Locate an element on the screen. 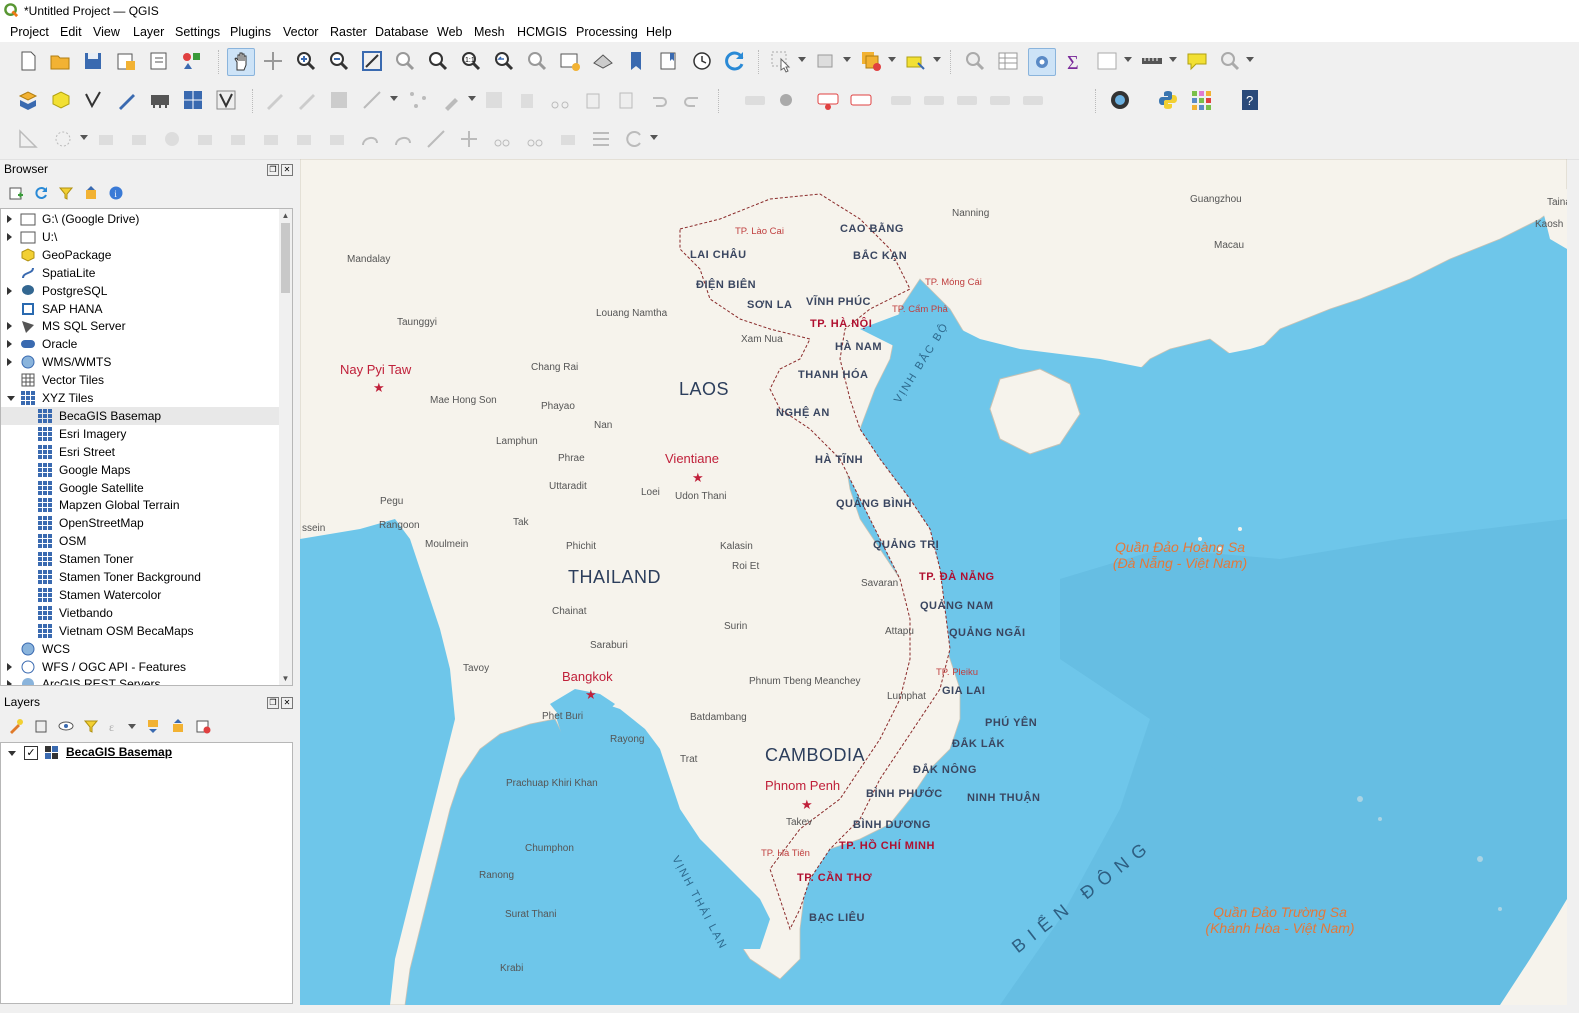 Image resolution: width=1579 pixels, height=1013 pixels. save-layer-edits-icon is located at coordinates (339, 100).